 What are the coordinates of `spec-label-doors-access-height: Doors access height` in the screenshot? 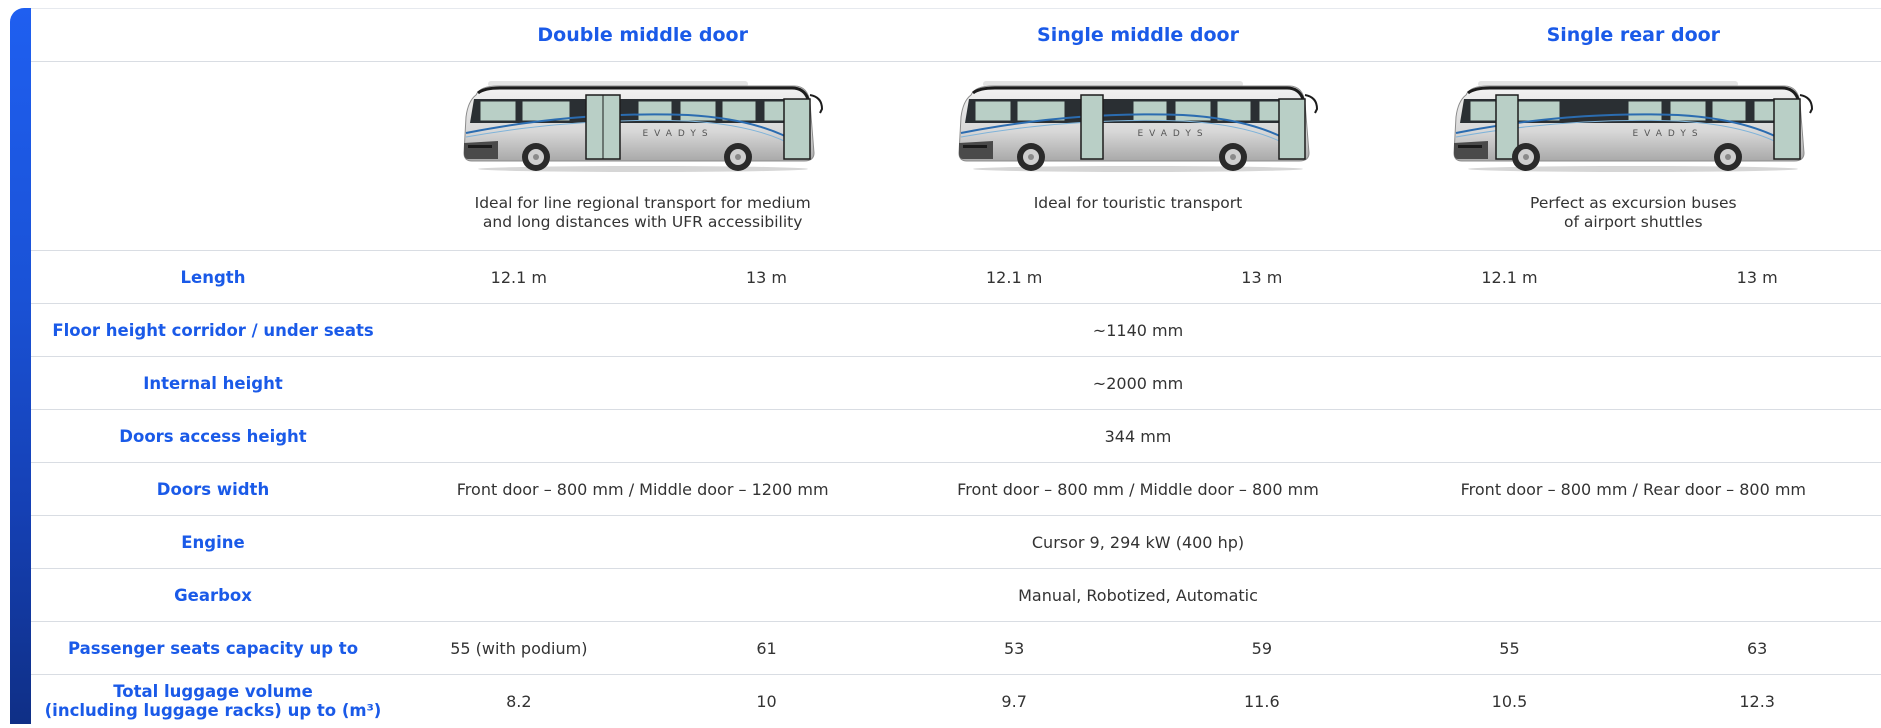 It's located at (213, 436).